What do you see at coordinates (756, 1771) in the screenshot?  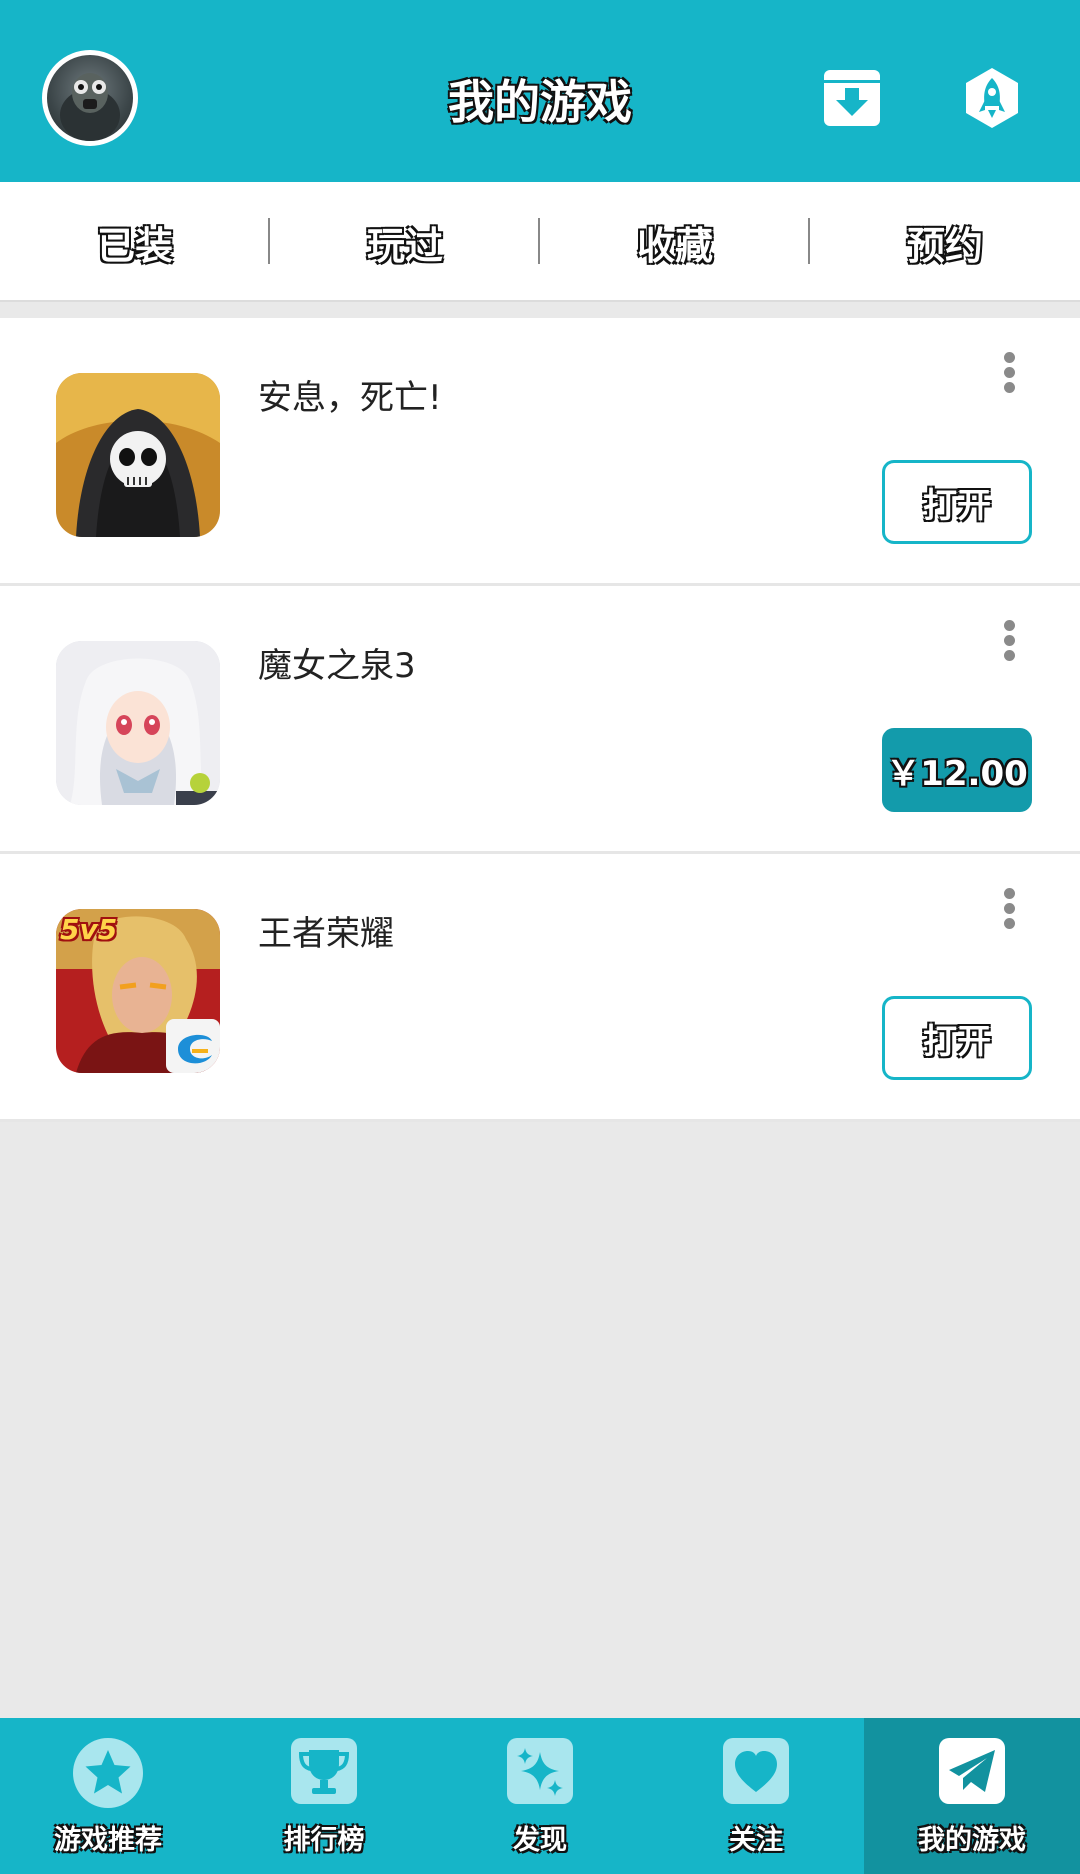 I see `heart-icon` at bounding box center [756, 1771].